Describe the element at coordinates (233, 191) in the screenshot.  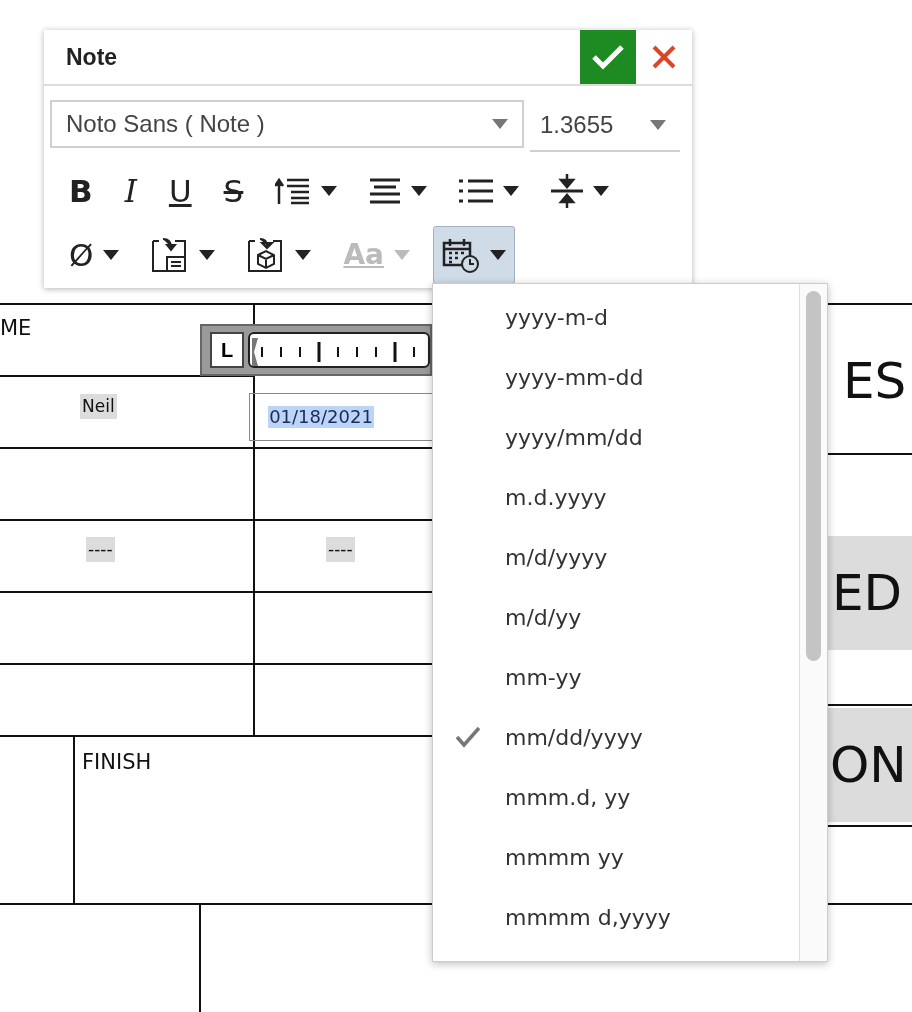
I see `strikethrough-button: S` at that location.